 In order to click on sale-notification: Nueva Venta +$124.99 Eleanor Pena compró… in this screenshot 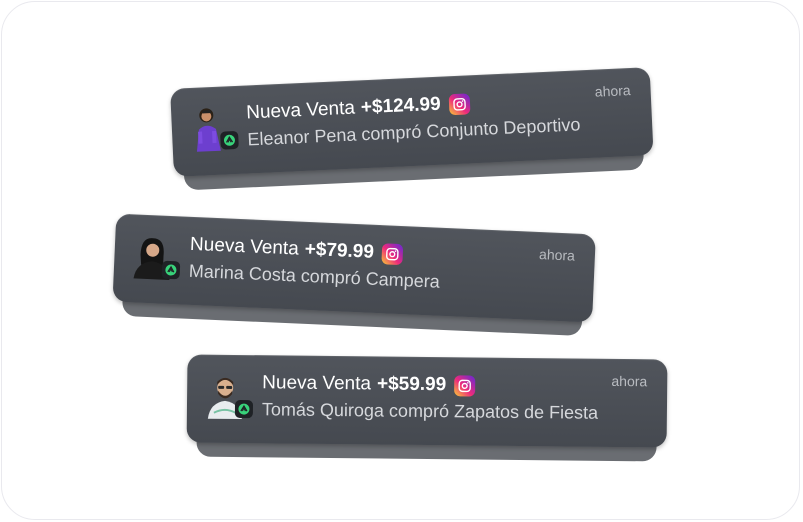, I will do `click(412, 129)`.